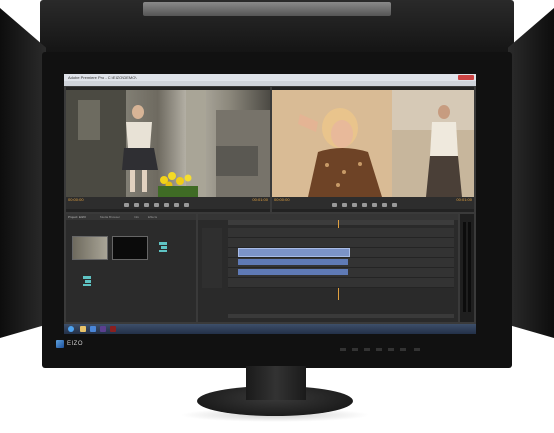 Image resolution: width=554 pixels, height=433 pixels. Describe the element at coordinates (282, 199) in the screenshot. I see `program-timecode-in: 00:00:00` at that location.